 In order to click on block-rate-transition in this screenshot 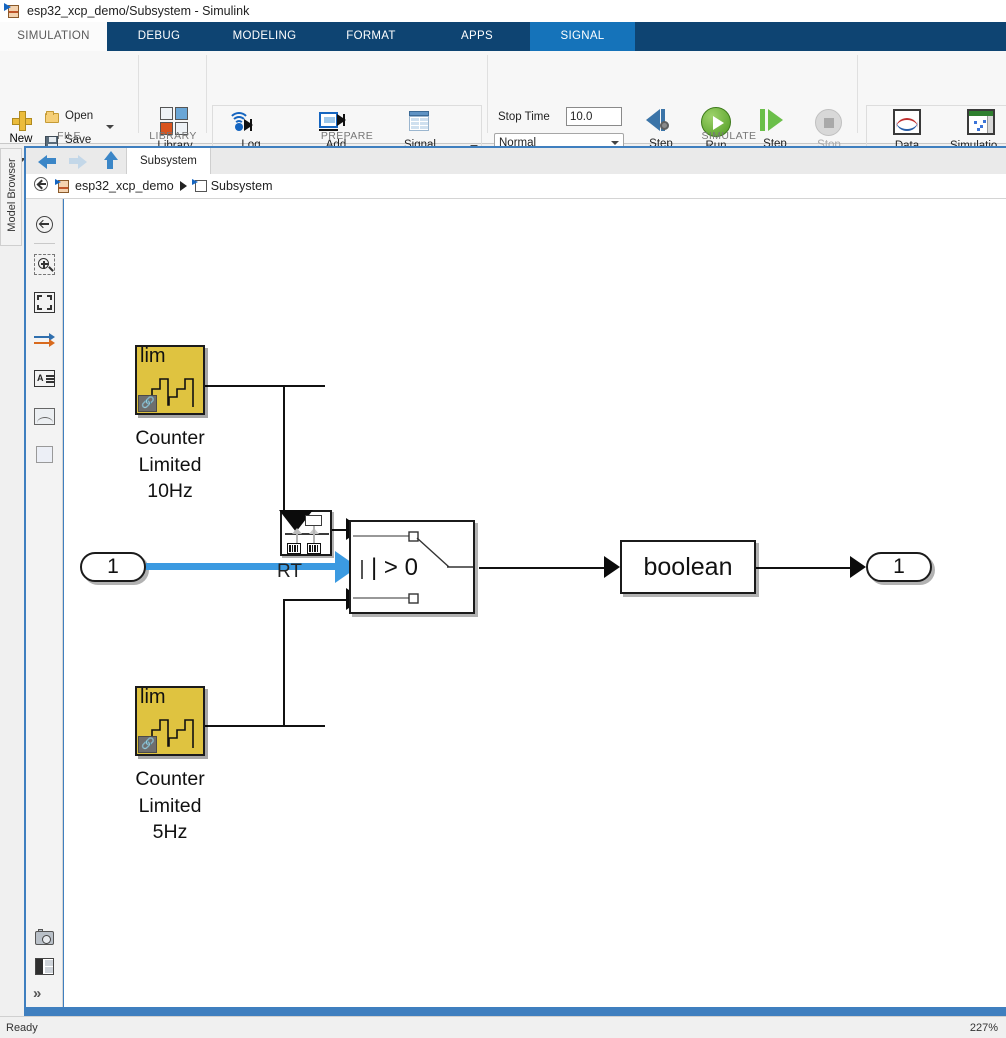, I will do `click(305, 533)`.